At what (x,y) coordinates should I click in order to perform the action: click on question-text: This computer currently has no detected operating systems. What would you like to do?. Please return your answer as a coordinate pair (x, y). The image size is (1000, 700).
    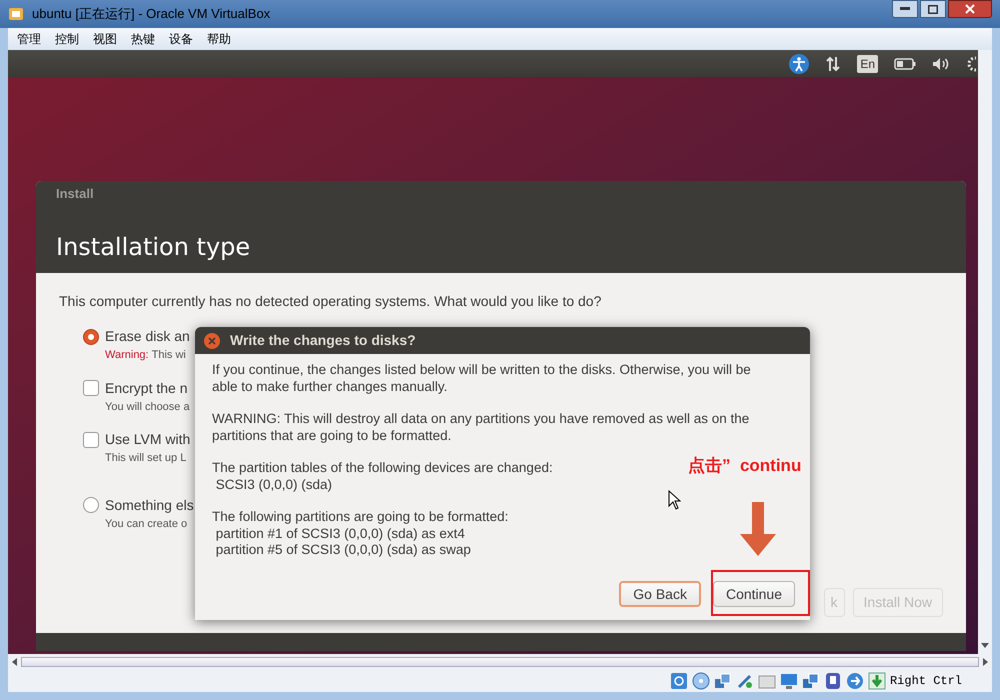
    Looking at the image, I should click on (330, 301).